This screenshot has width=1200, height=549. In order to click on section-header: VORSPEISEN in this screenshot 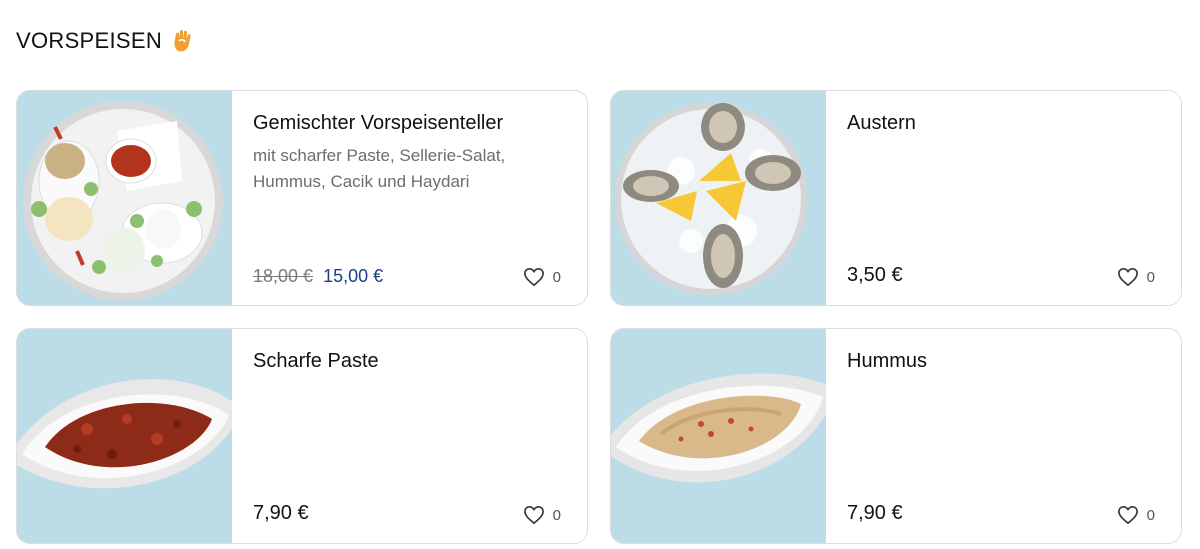, I will do `click(105, 41)`.